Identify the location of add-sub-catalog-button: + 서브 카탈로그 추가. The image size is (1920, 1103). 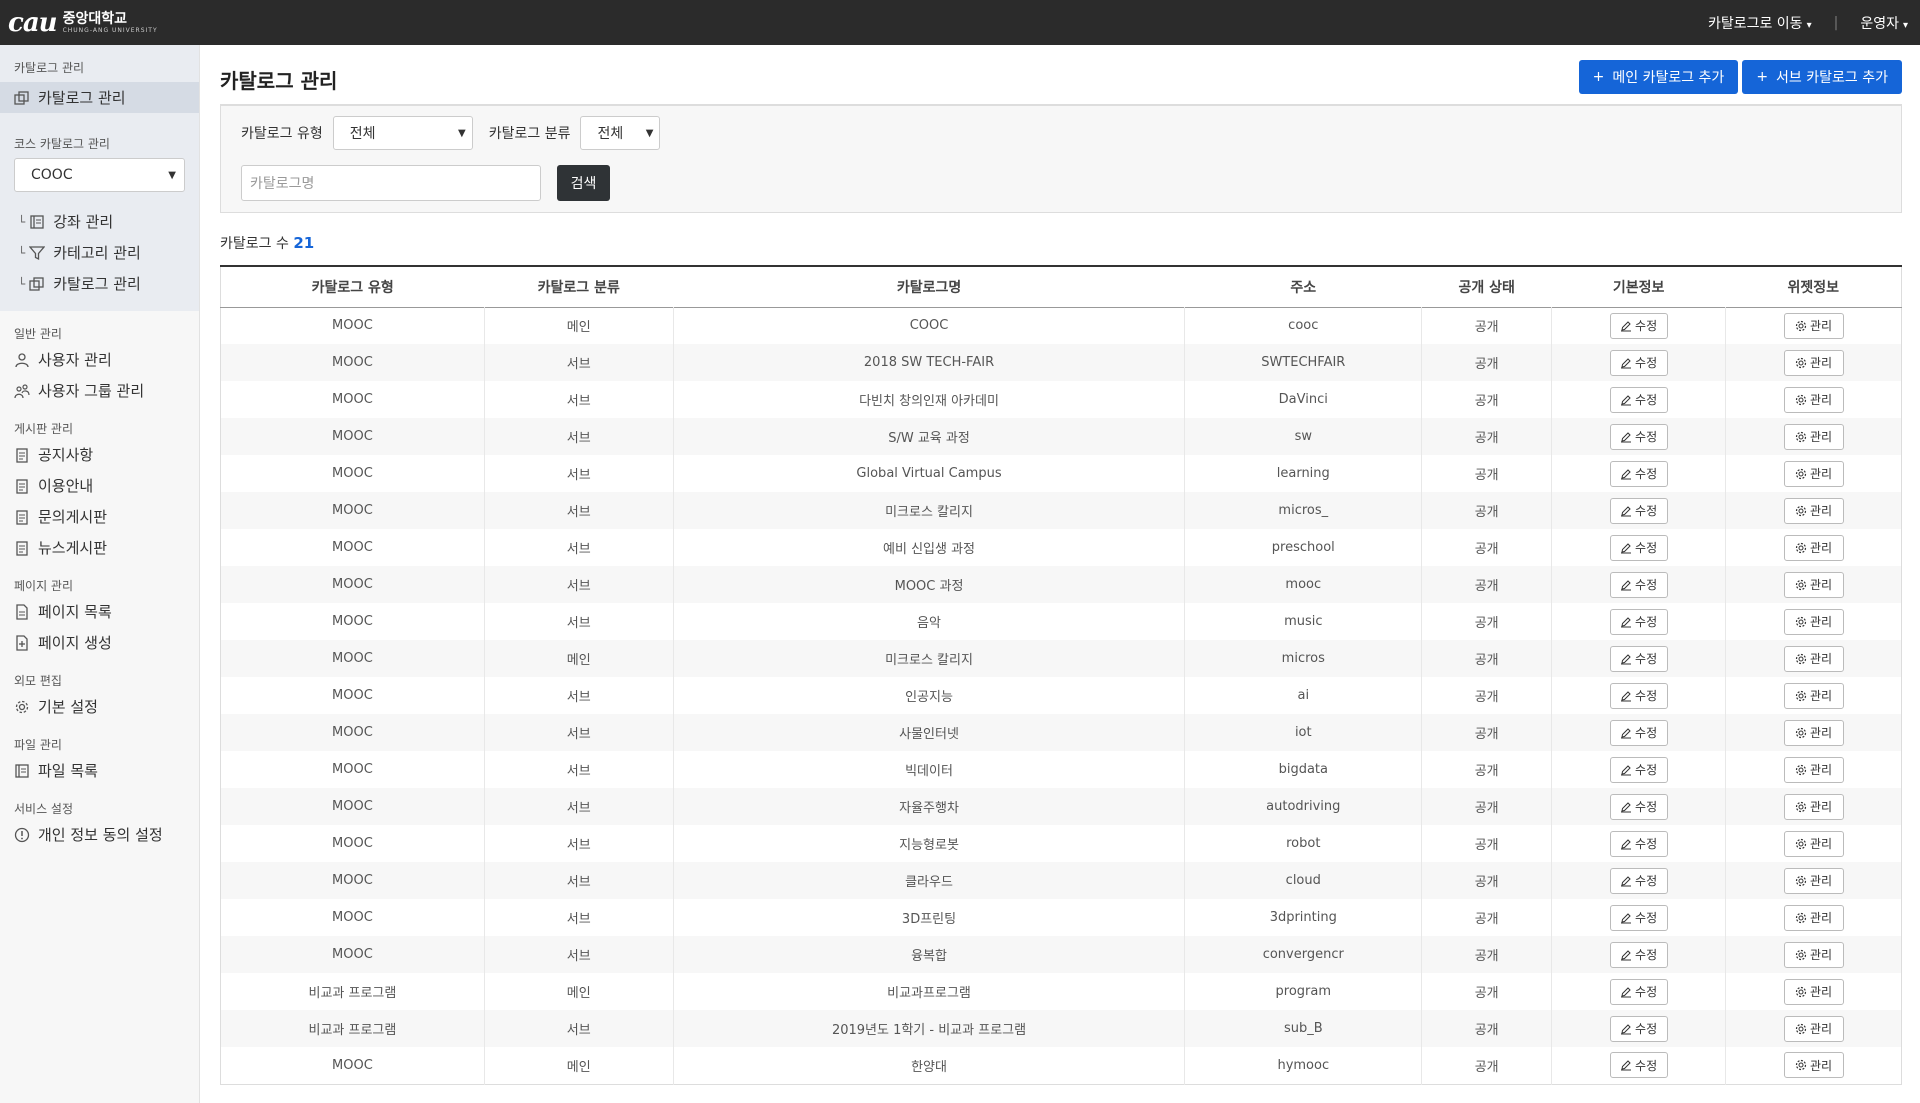
(1822, 77).